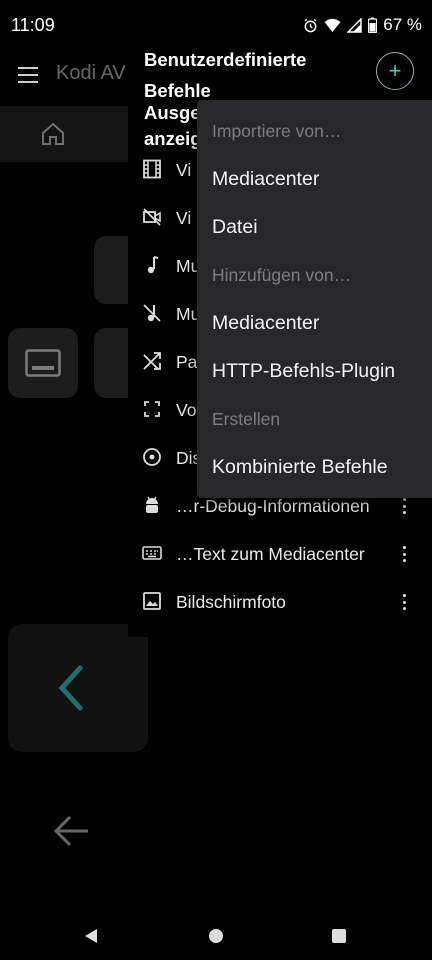 The height and width of the screenshot is (960, 432). What do you see at coordinates (303, 371) in the screenshot?
I see `add-http-plugin-item: HTTP-Befehls-Plugin` at bounding box center [303, 371].